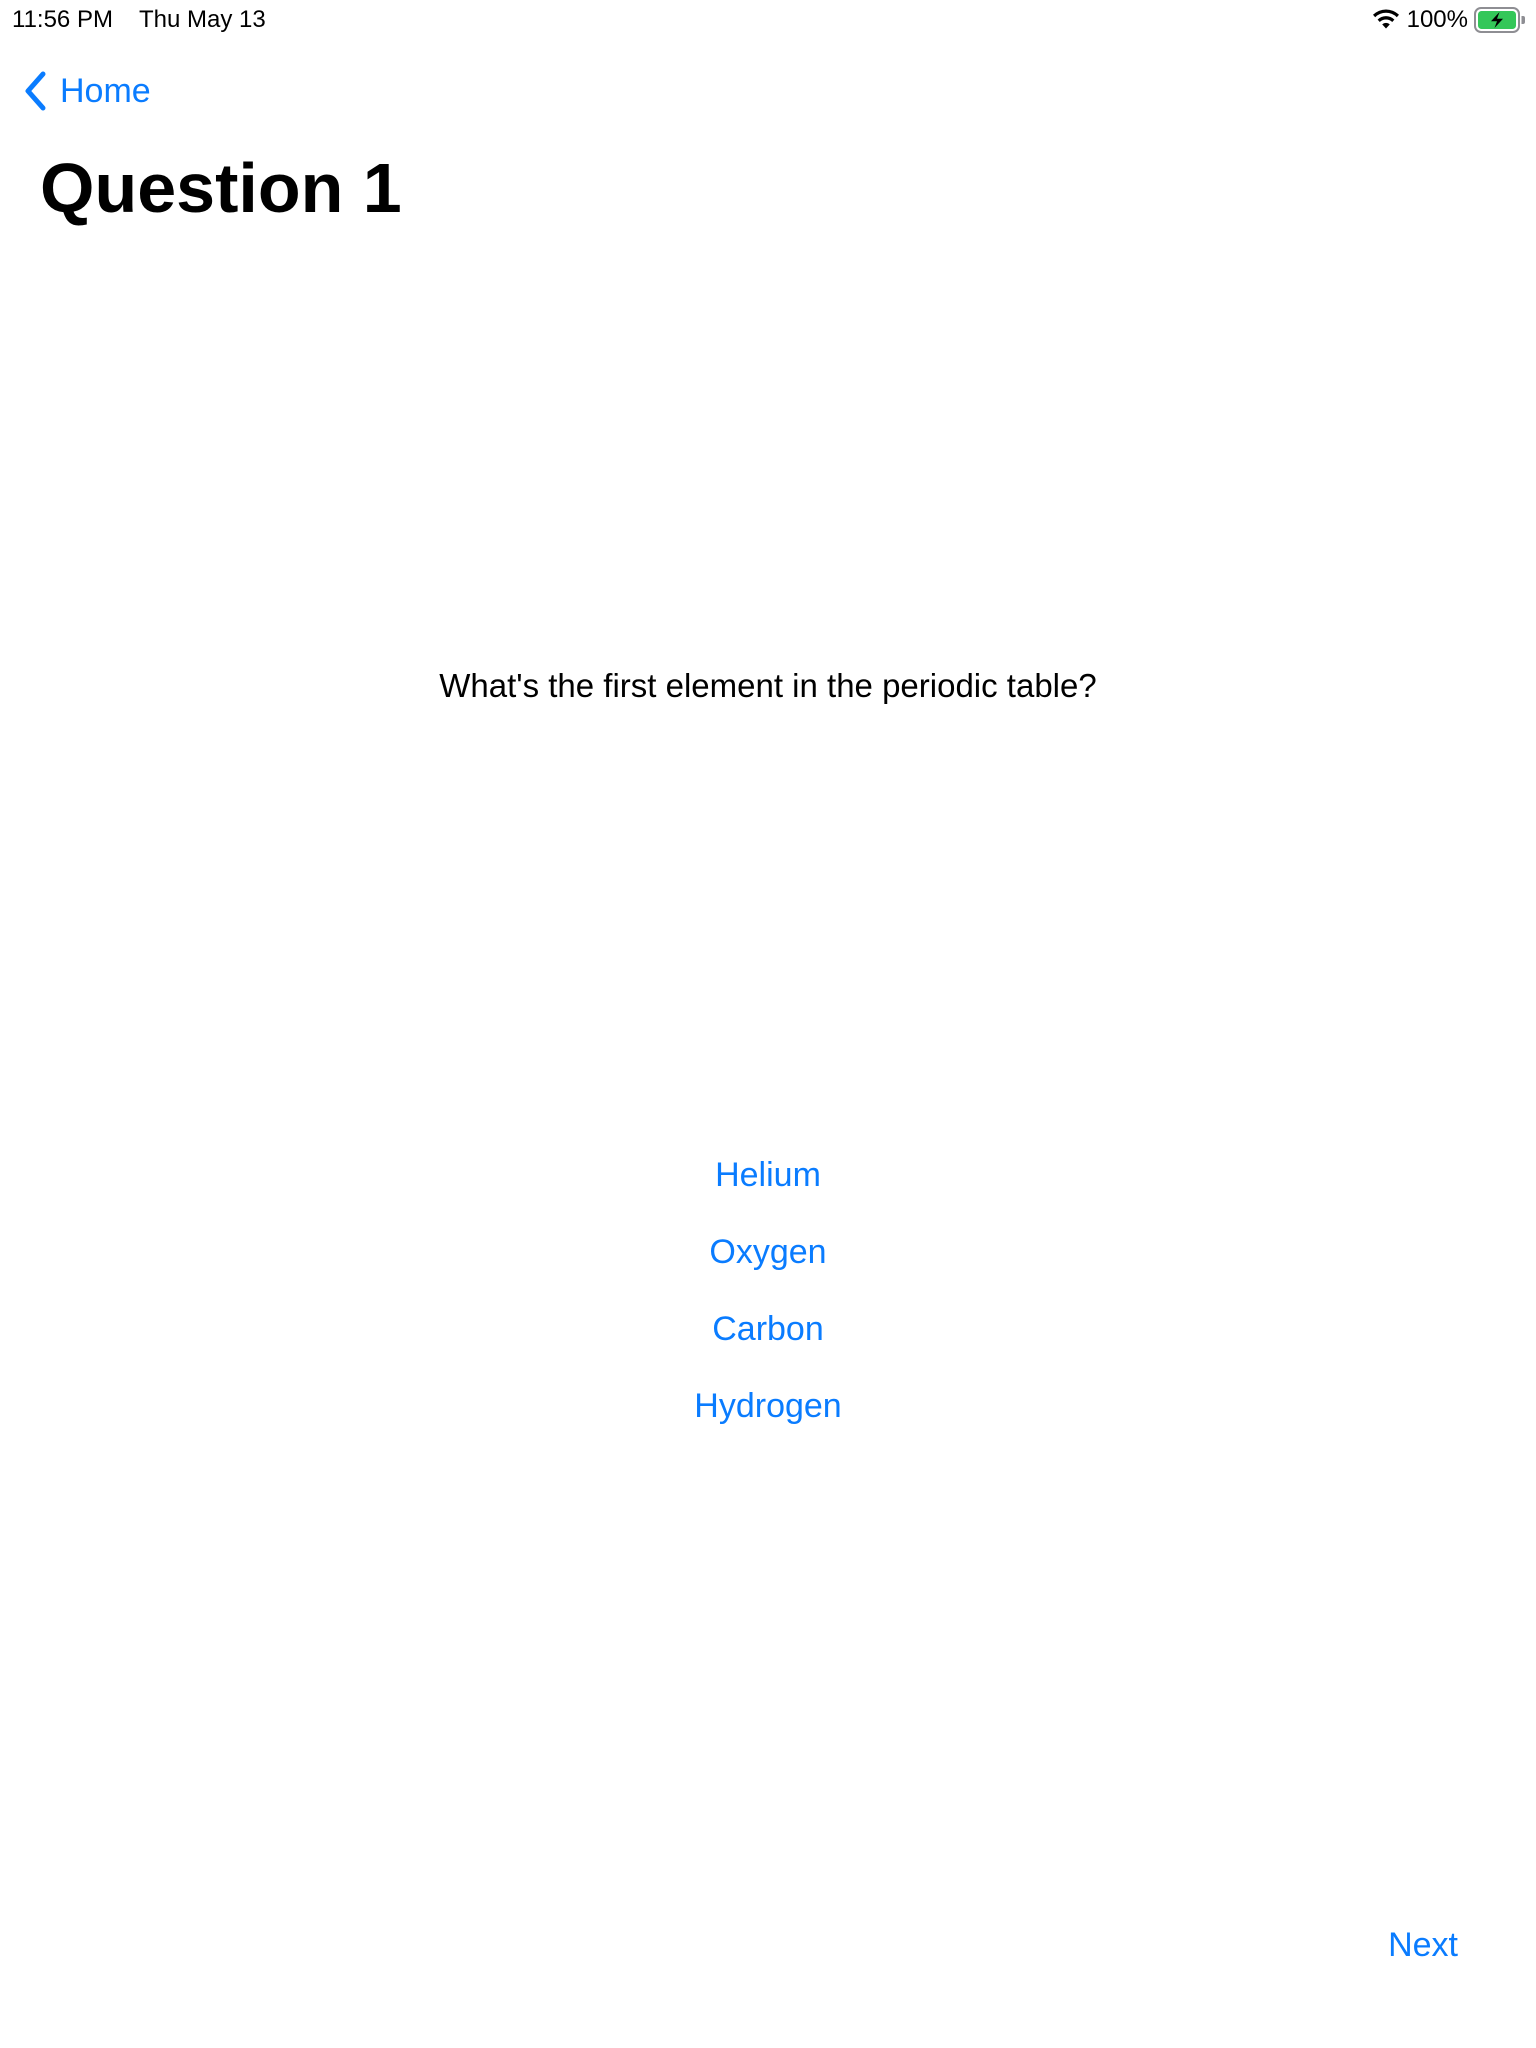  Describe the element at coordinates (768, 1328) in the screenshot. I see `answer-button-carbon: Carbon` at that location.